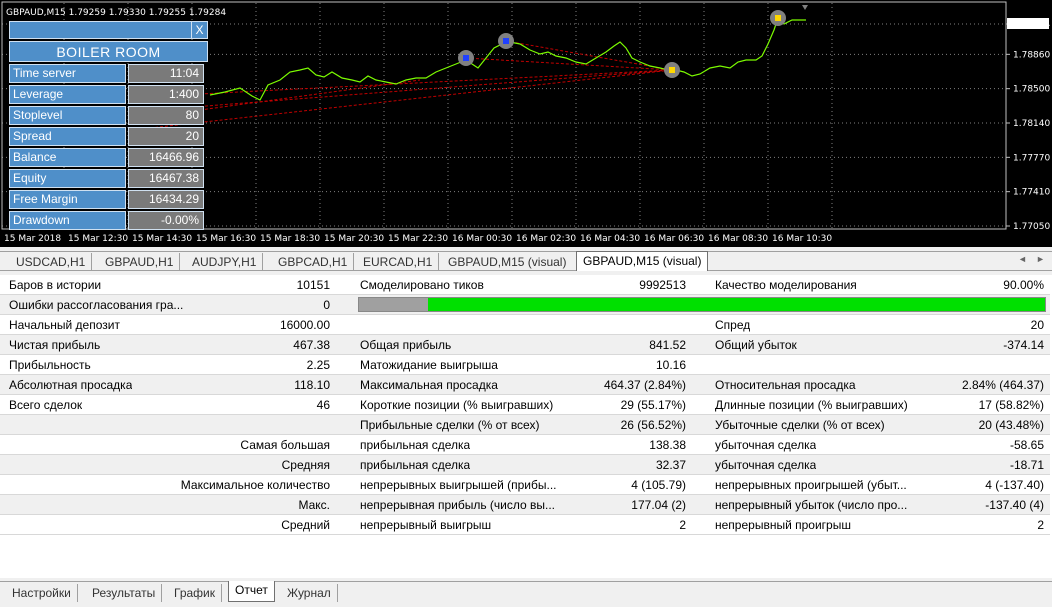  I want to click on average-profit-value: 32.37, so click(670, 465).